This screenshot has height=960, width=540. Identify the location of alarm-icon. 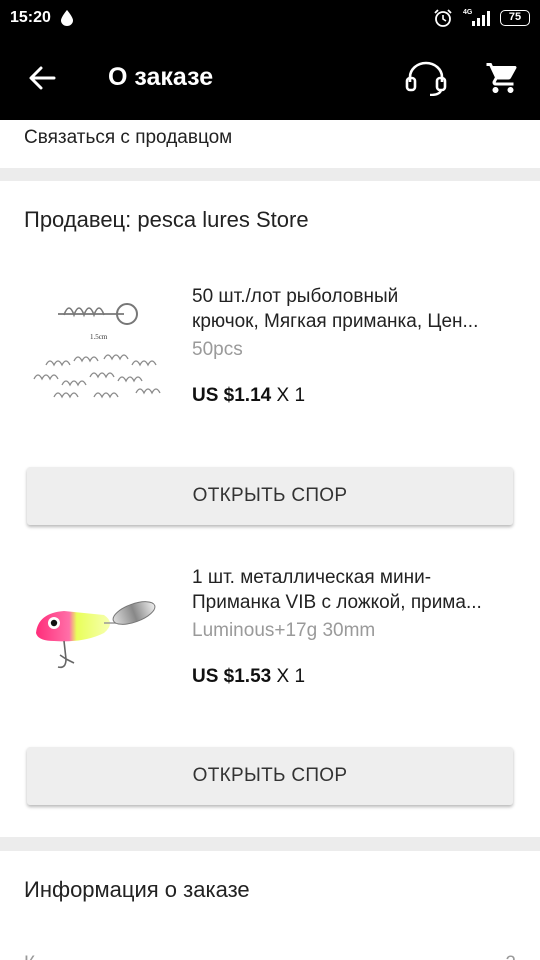
(443, 20).